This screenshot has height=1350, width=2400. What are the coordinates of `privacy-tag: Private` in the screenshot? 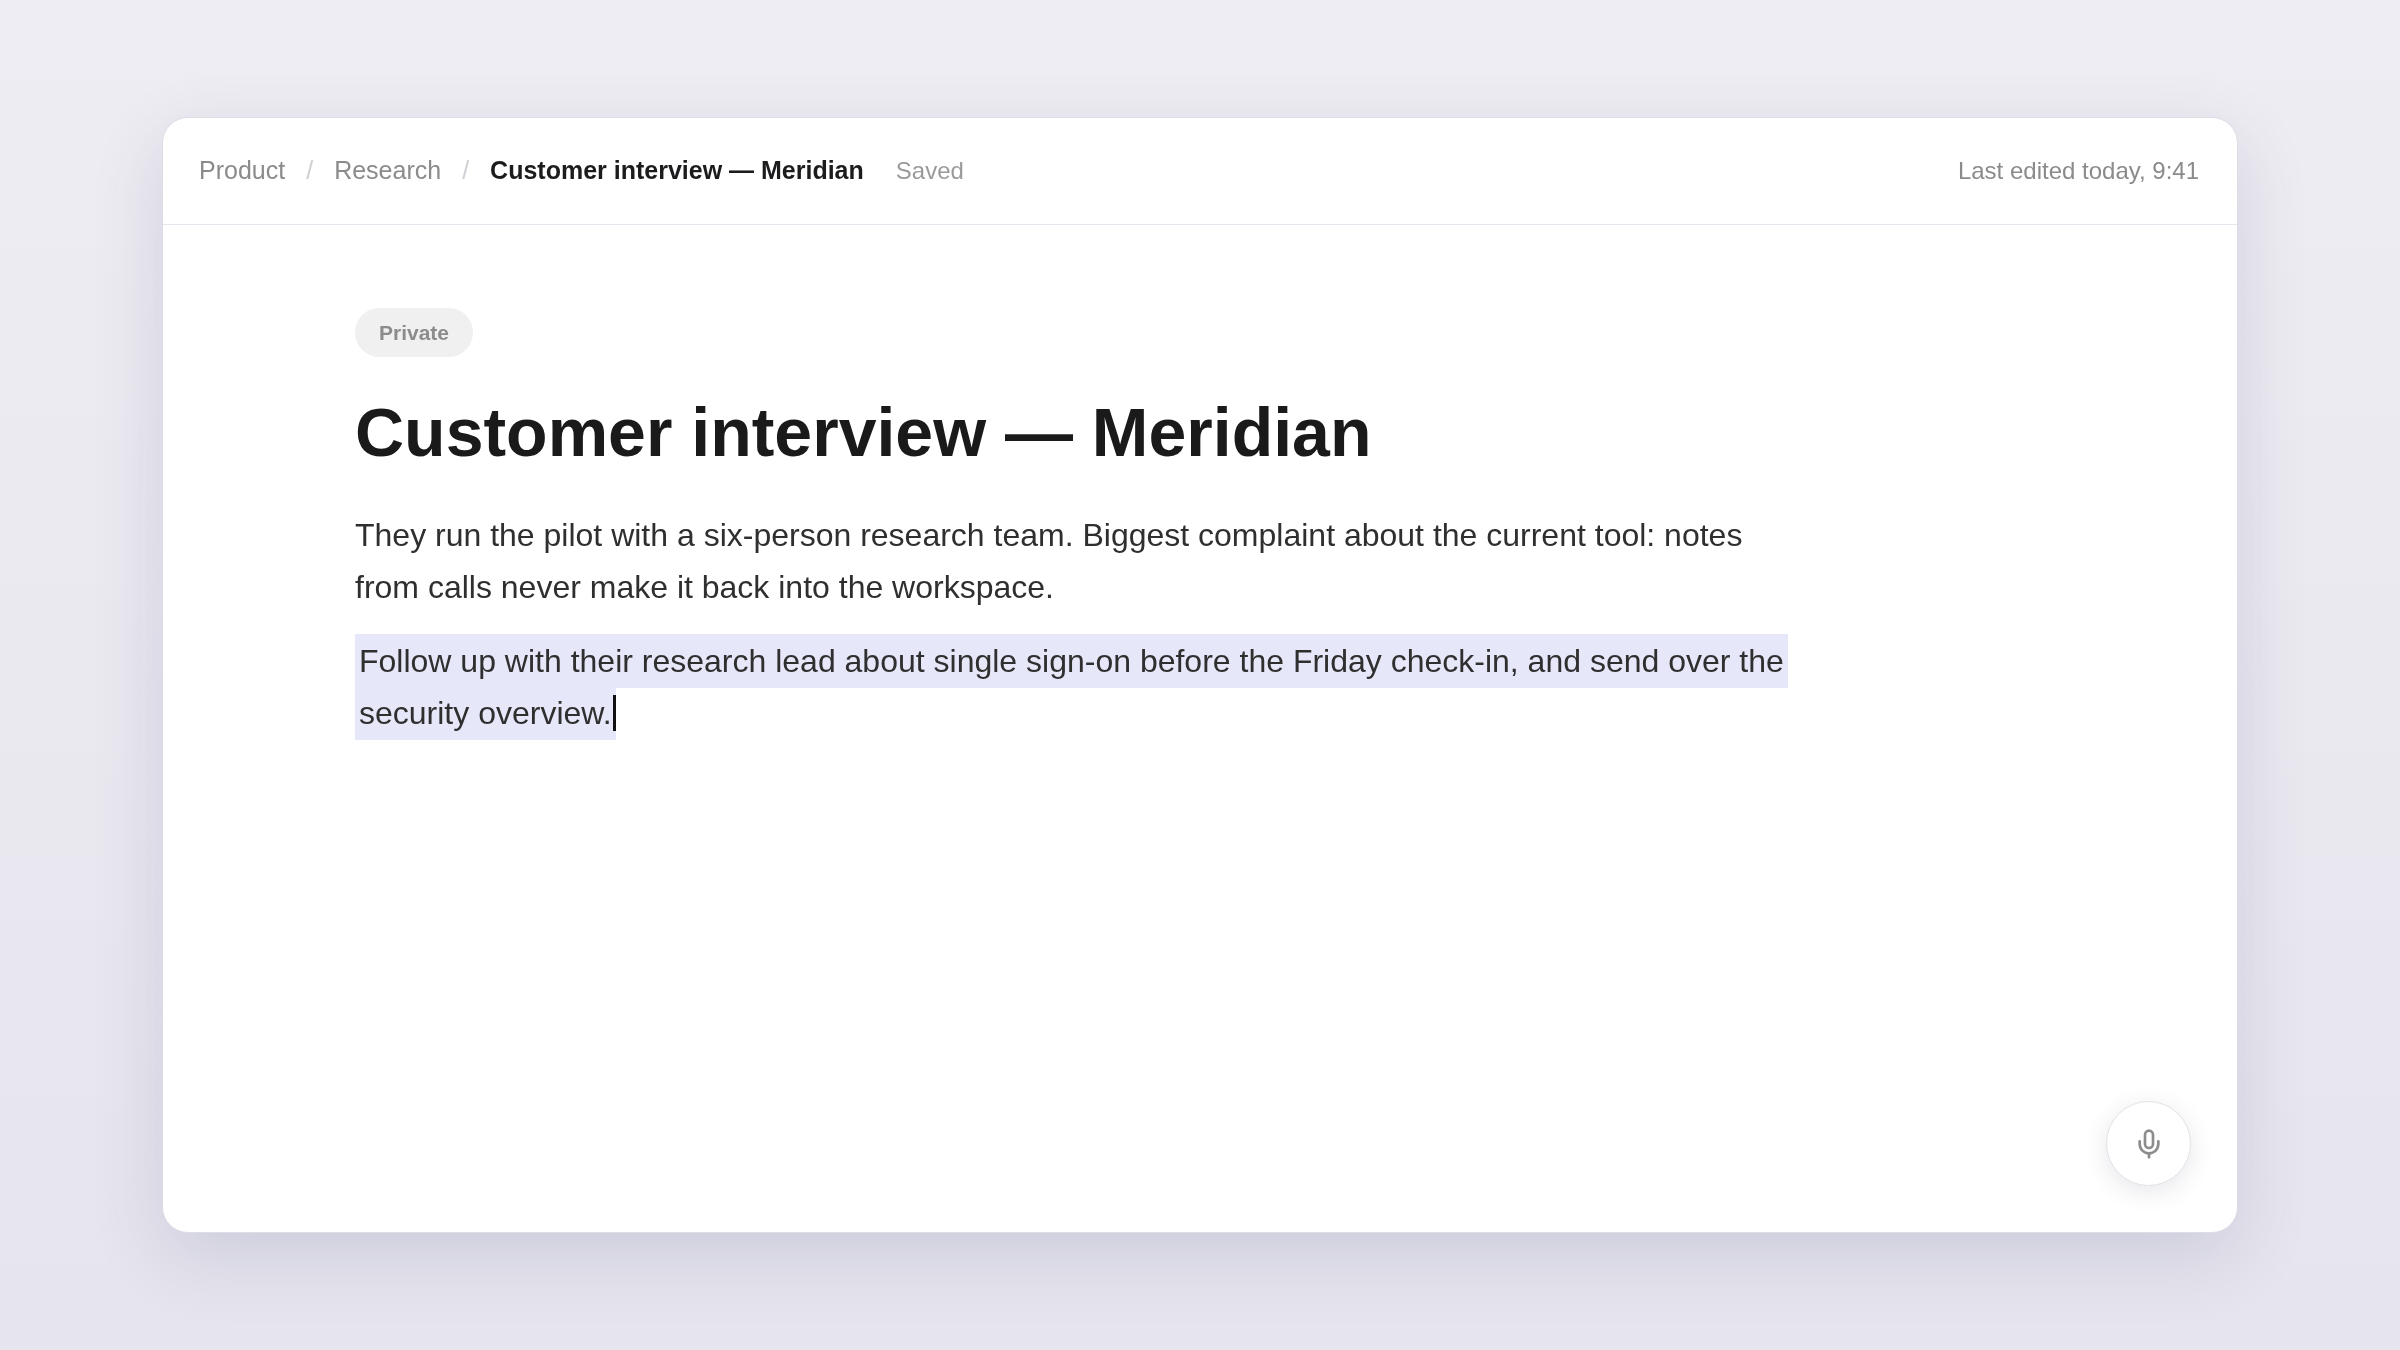 It's located at (414, 332).